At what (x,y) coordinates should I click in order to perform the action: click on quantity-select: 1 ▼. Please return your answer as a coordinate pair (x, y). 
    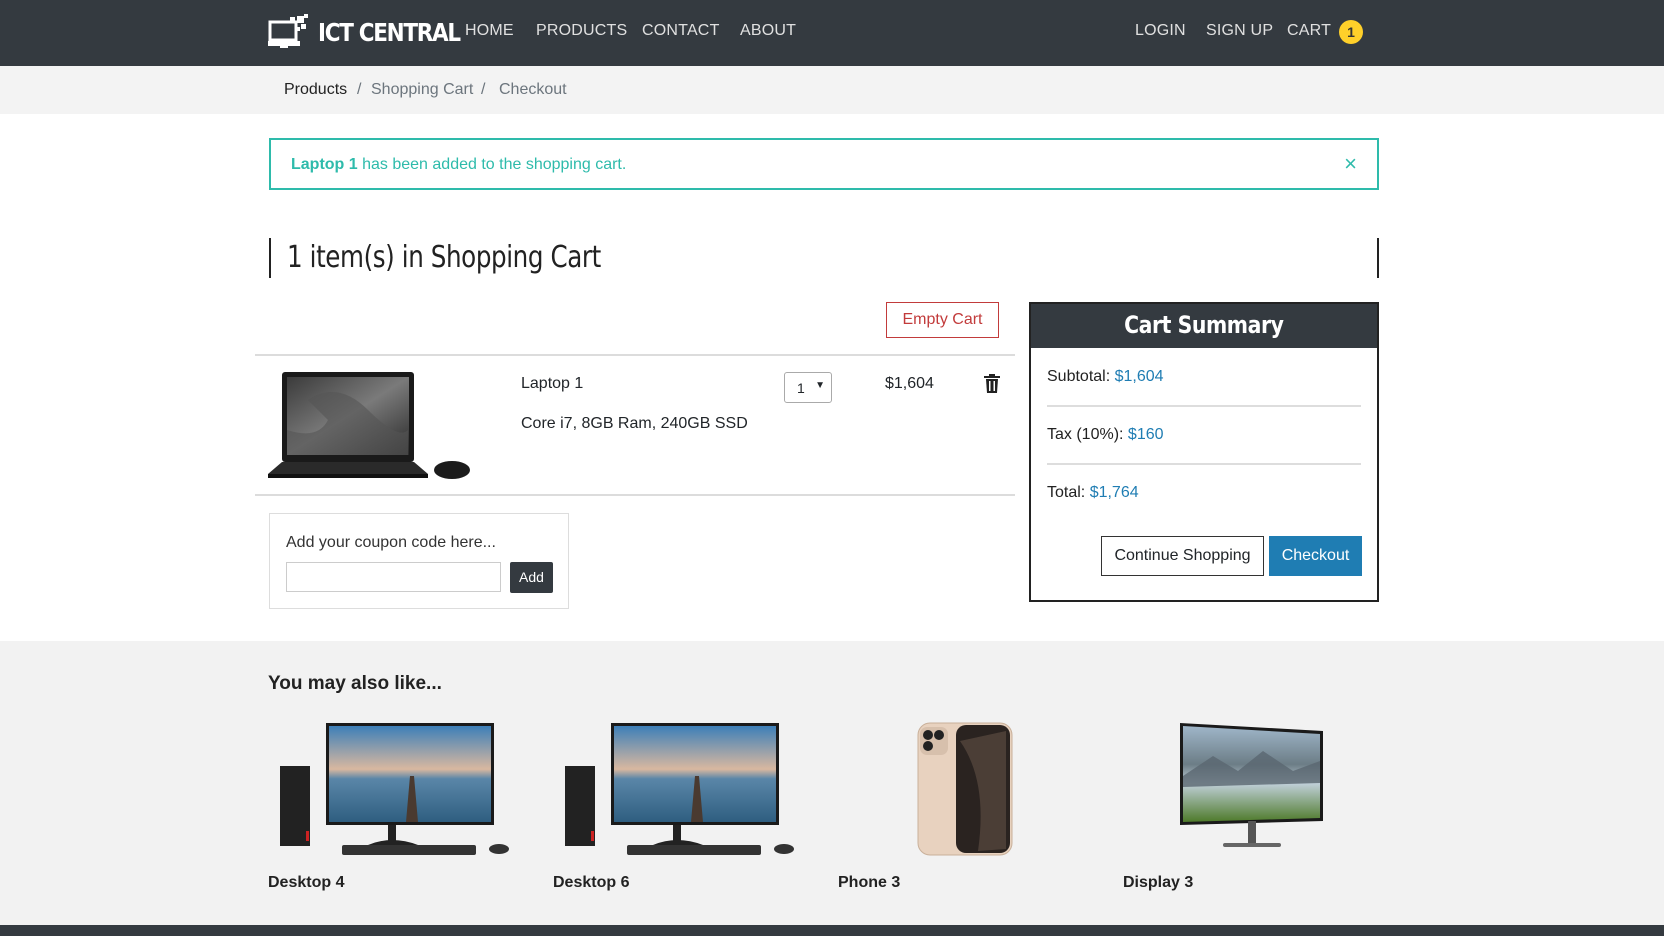
    Looking at the image, I should click on (808, 387).